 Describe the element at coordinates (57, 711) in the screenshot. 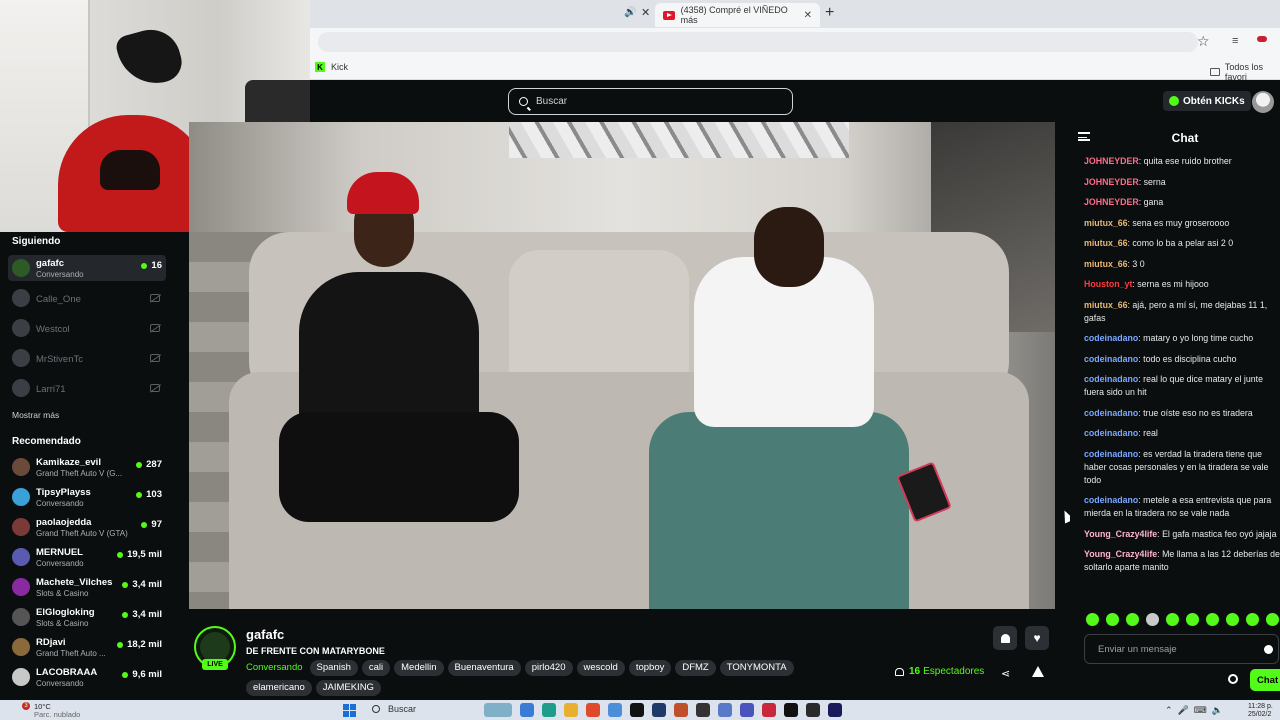

I see `weather-widget: 10°C Parc. nublado` at that location.